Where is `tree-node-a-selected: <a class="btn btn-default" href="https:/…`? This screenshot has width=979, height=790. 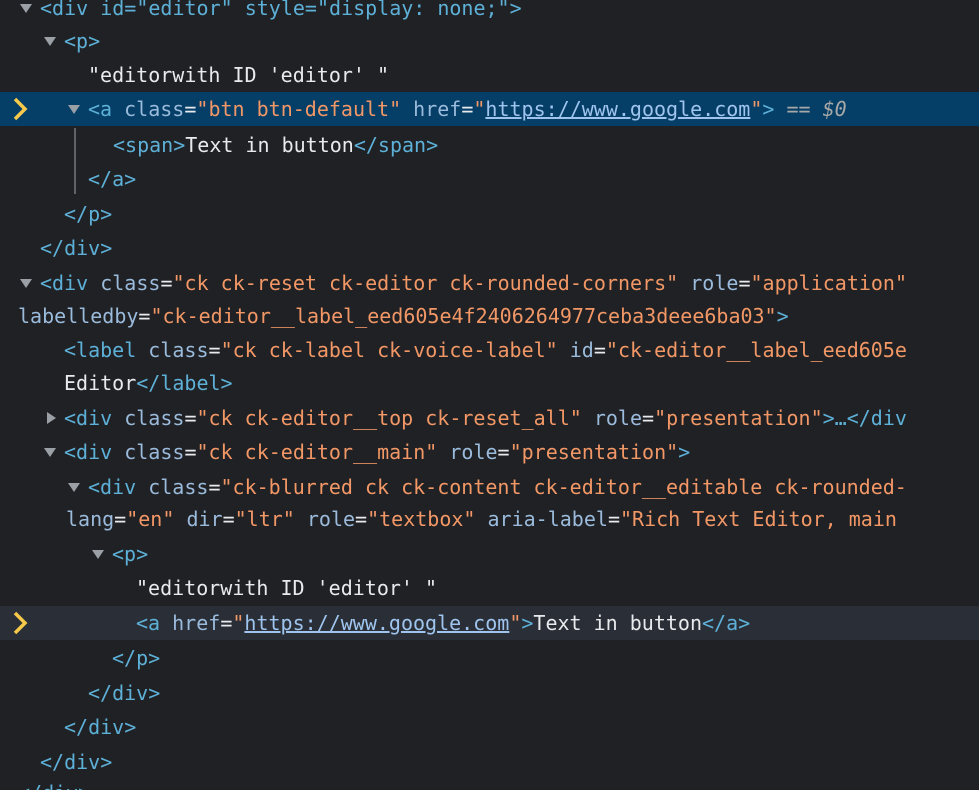 tree-node-a-selected: <a class="btn btn-default" href="https:/… is located at coordinates (489, 109).